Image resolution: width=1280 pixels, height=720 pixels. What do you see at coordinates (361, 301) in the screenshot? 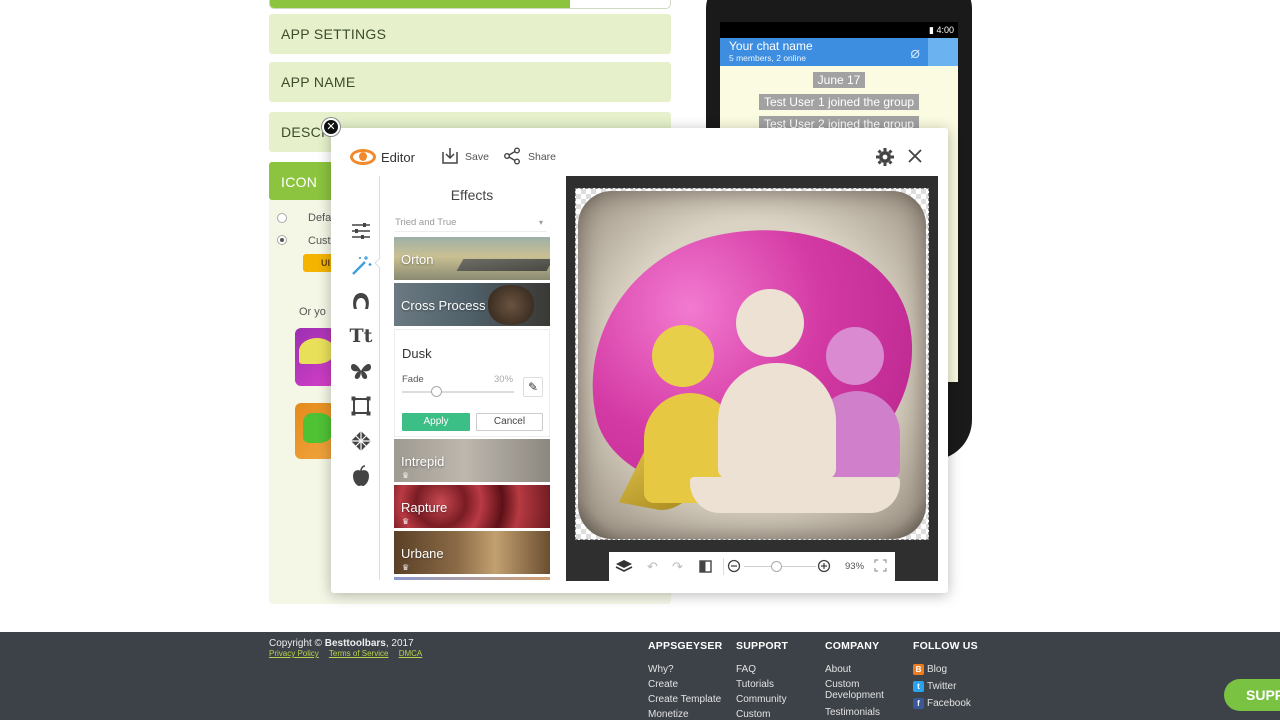
I see `touch-up-icon` at bounding box center [361, 301].